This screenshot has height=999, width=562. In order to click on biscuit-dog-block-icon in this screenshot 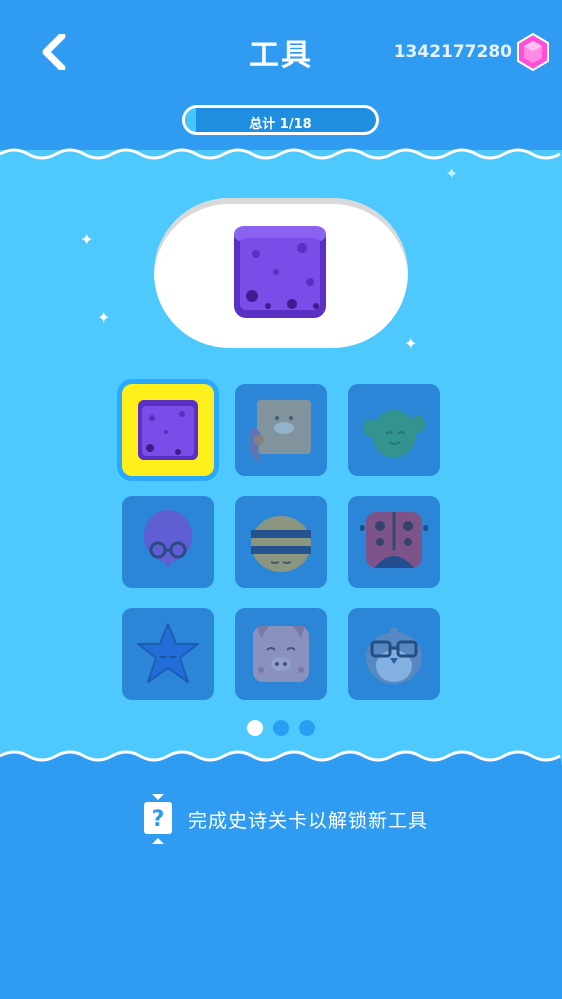, I will do `click(280, 431)`.